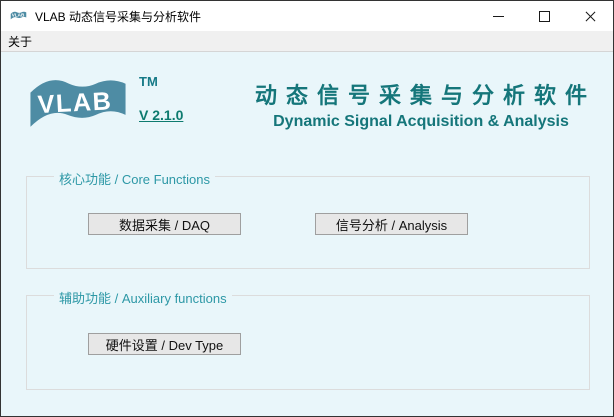 Image resolution: width=614 pixels, height=417 pixels. I want to click on logo-text: VLAB, so click(75, 103).